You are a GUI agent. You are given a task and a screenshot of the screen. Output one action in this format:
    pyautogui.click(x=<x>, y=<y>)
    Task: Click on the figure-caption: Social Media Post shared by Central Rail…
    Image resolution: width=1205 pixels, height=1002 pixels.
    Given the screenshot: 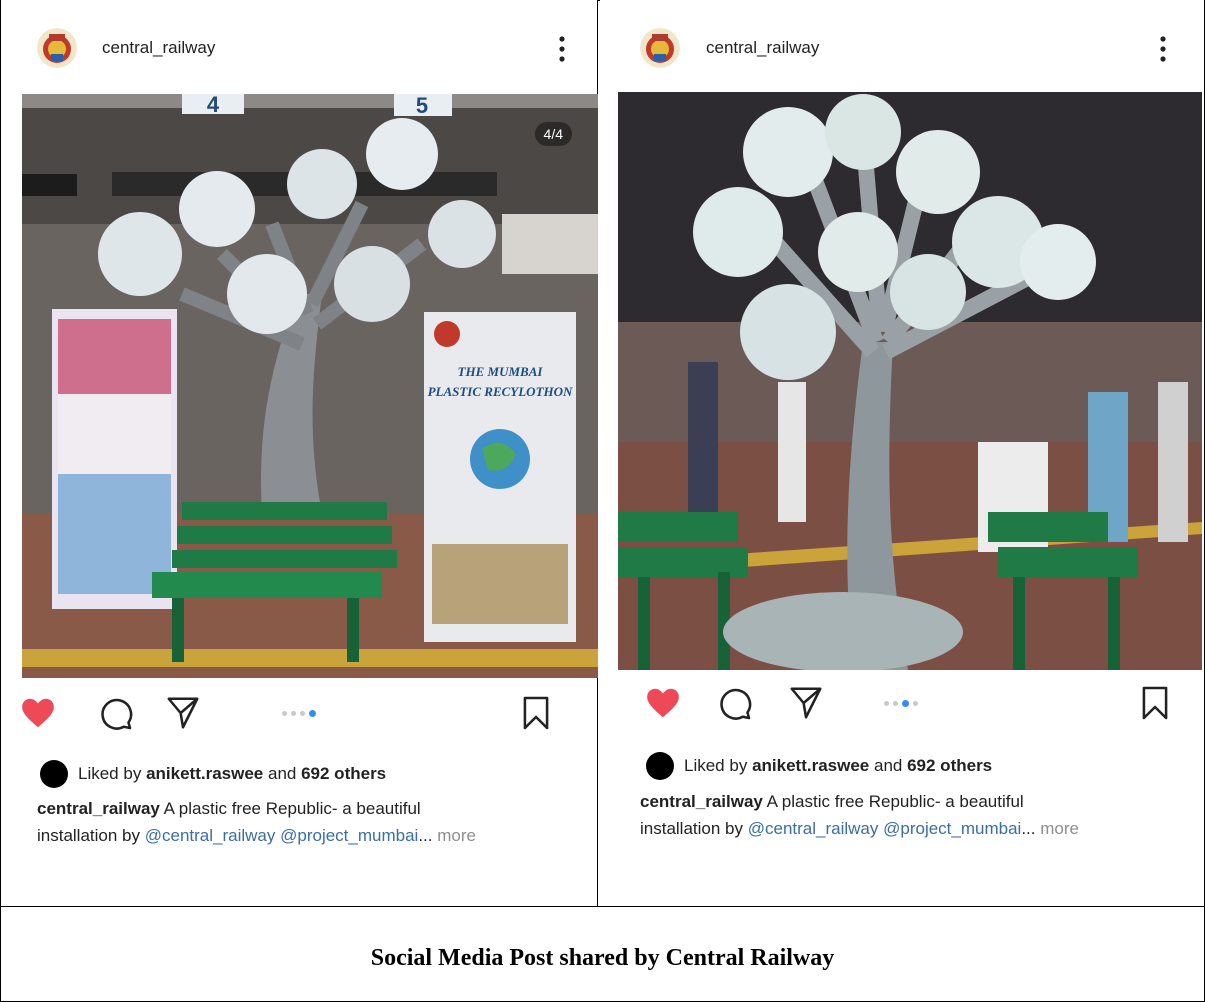 What is the action you would take?
    pyautogui.click(x=602, y=958)
    